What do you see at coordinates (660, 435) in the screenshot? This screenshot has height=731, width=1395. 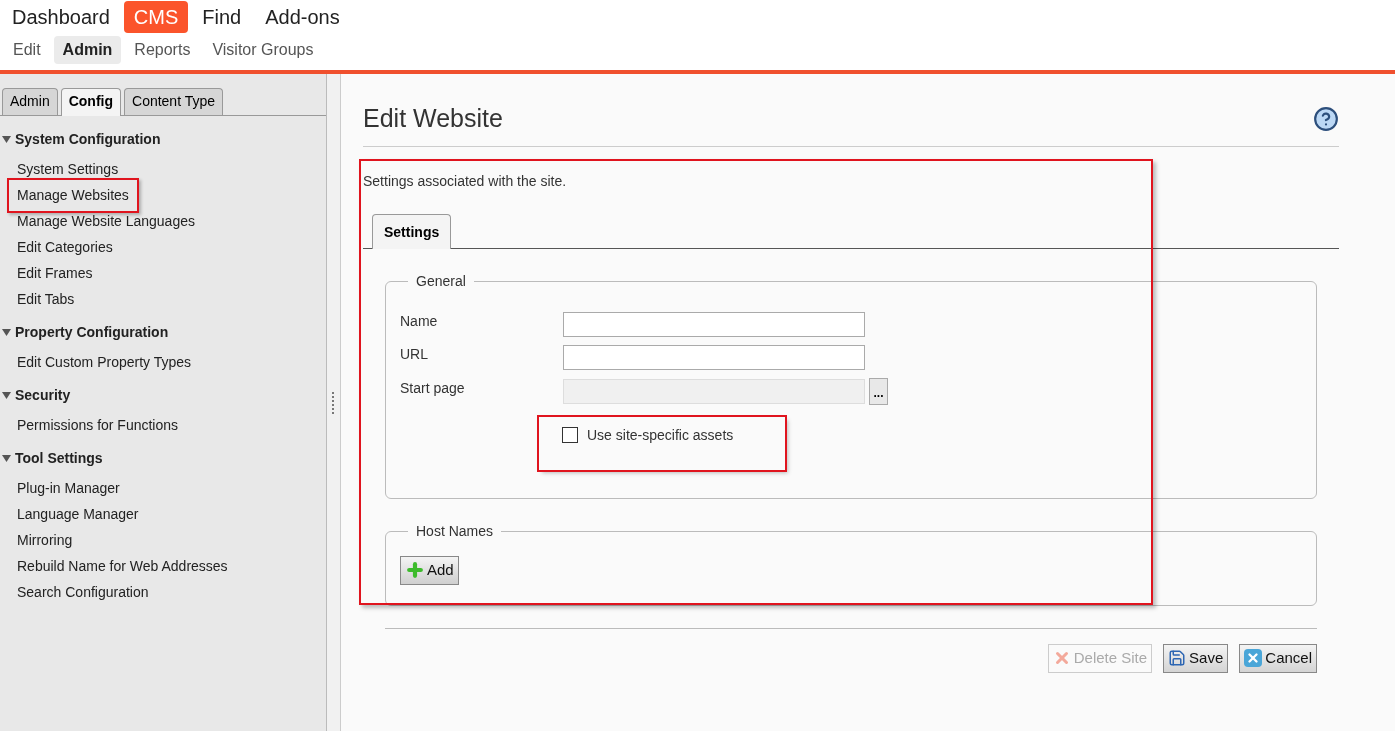 I see `checkbox-label: Use site-specific assets` at bounding box center [660, 435].